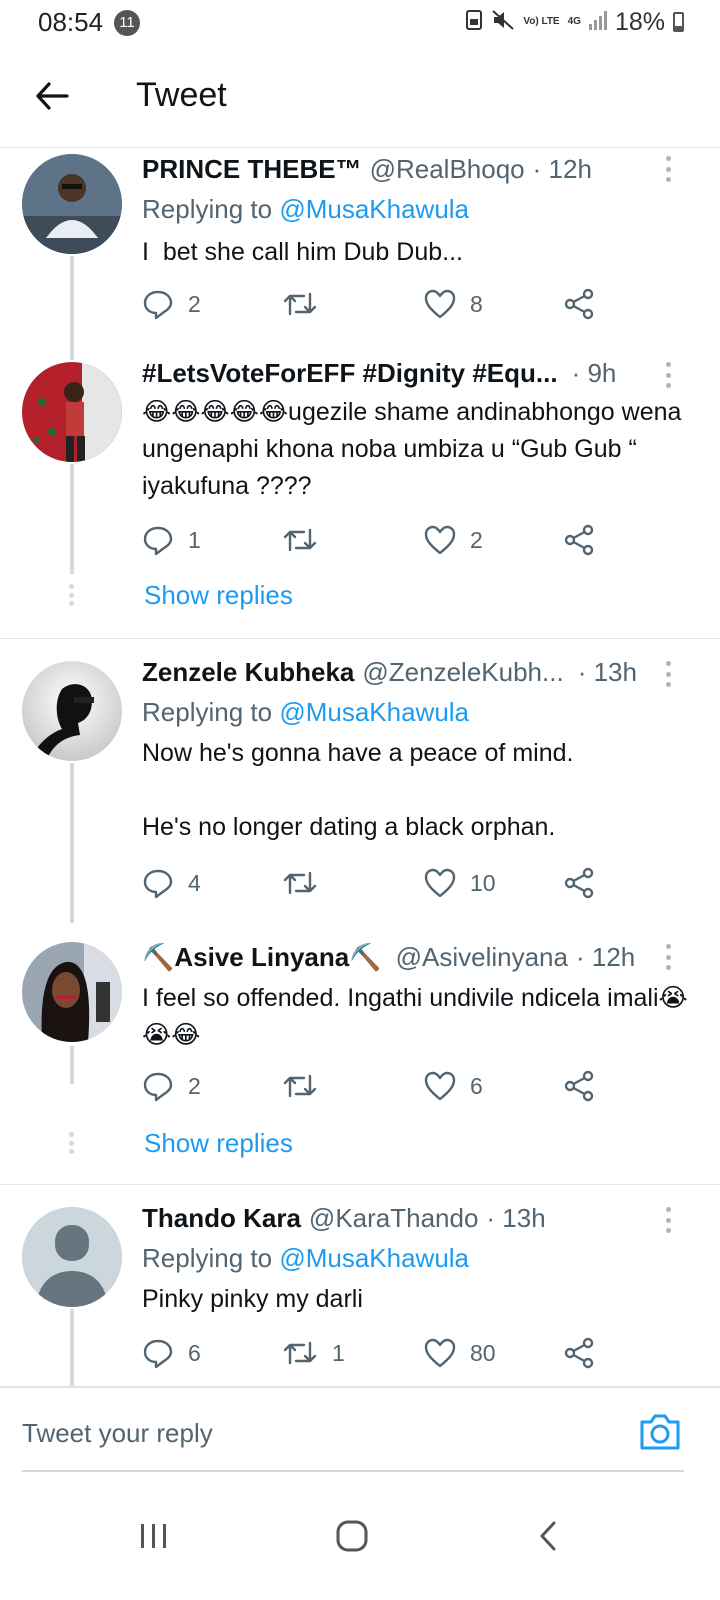 This screenshot has width=720, height=1600. What do you see at coordinates (574, 21) in the screenshot?
I see `network-gen-label: 4G` at bounding box center [574, 21].